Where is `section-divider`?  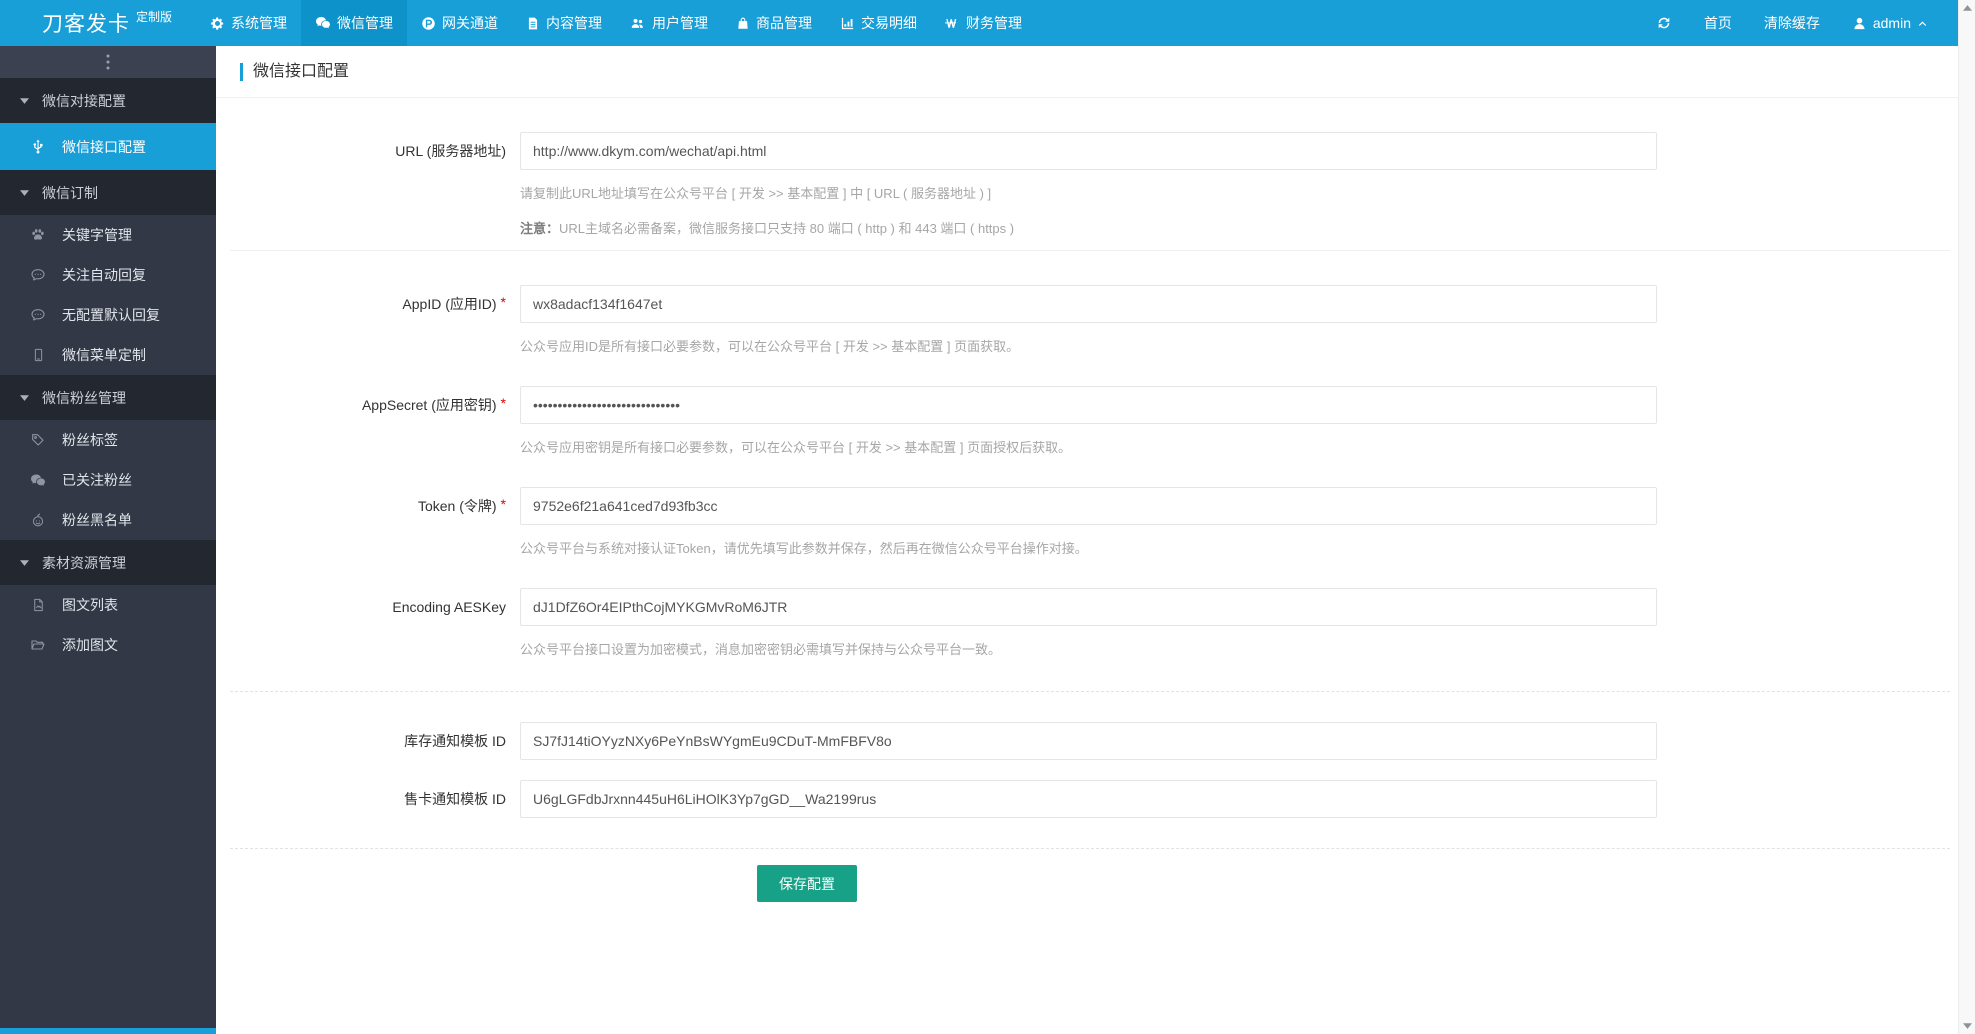
section-divider is located at coordinates (1090, 250).